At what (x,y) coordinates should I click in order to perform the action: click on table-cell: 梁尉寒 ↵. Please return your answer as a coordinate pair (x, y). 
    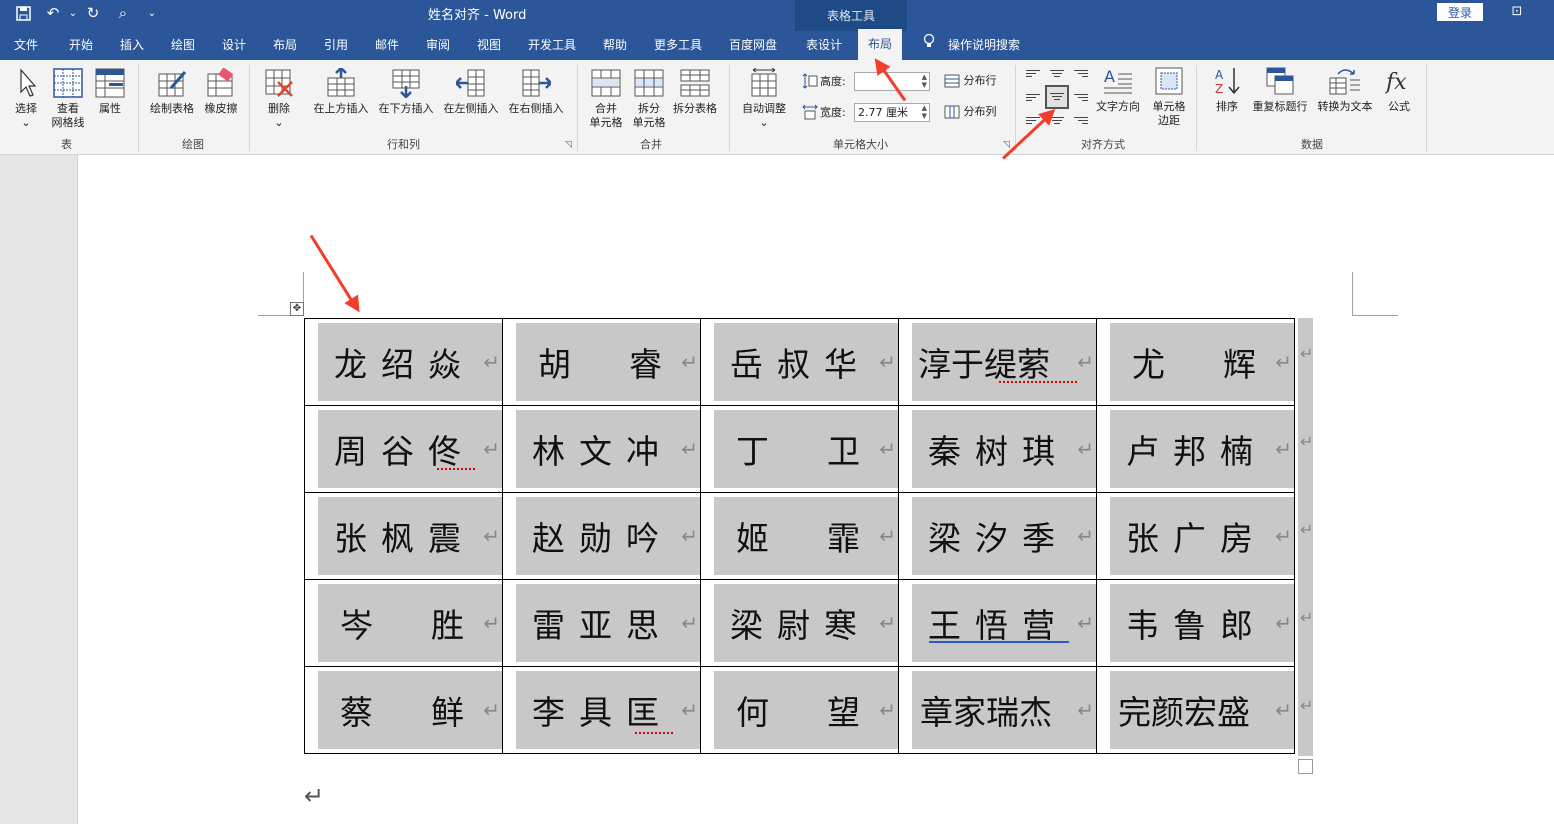
    Looking at the image, I should click on (799, 623).